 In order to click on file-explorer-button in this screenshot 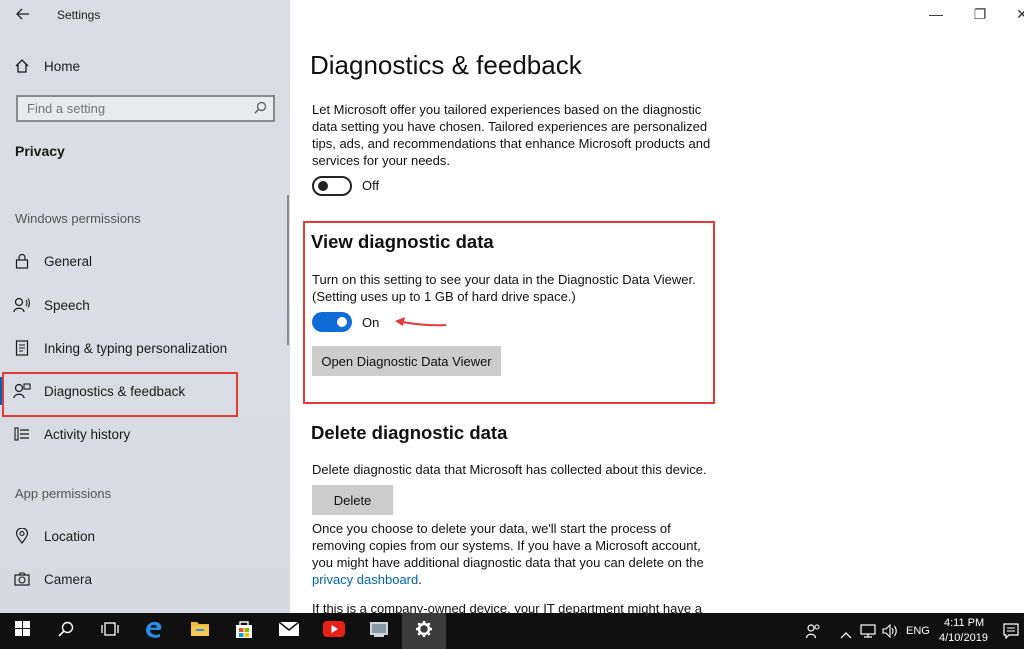, I will do `click(200, 631)`.